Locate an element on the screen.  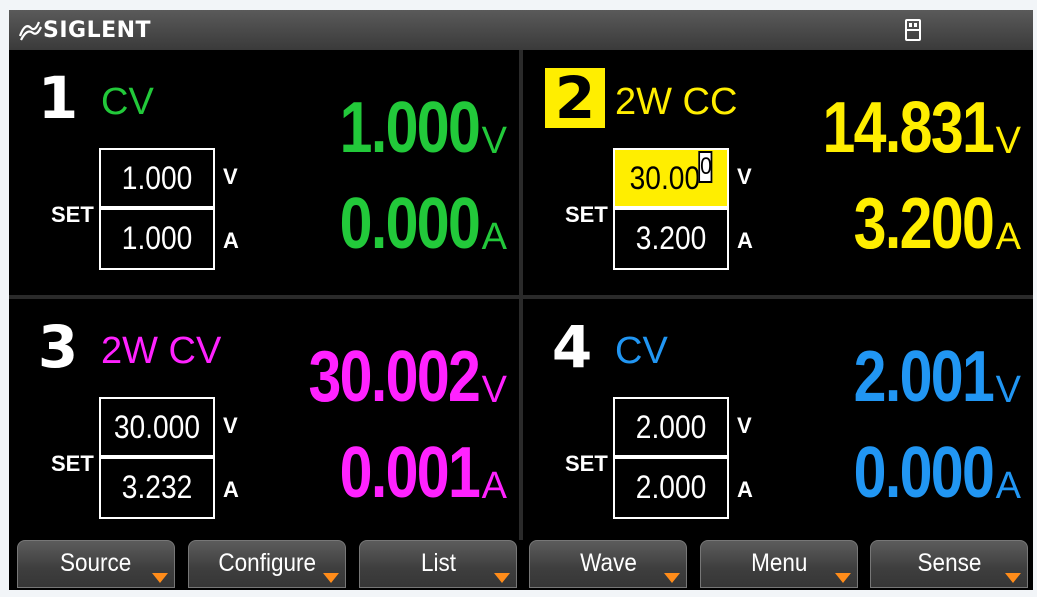
set-voltage-field: 2.000 is located at coordinates (671, 427).